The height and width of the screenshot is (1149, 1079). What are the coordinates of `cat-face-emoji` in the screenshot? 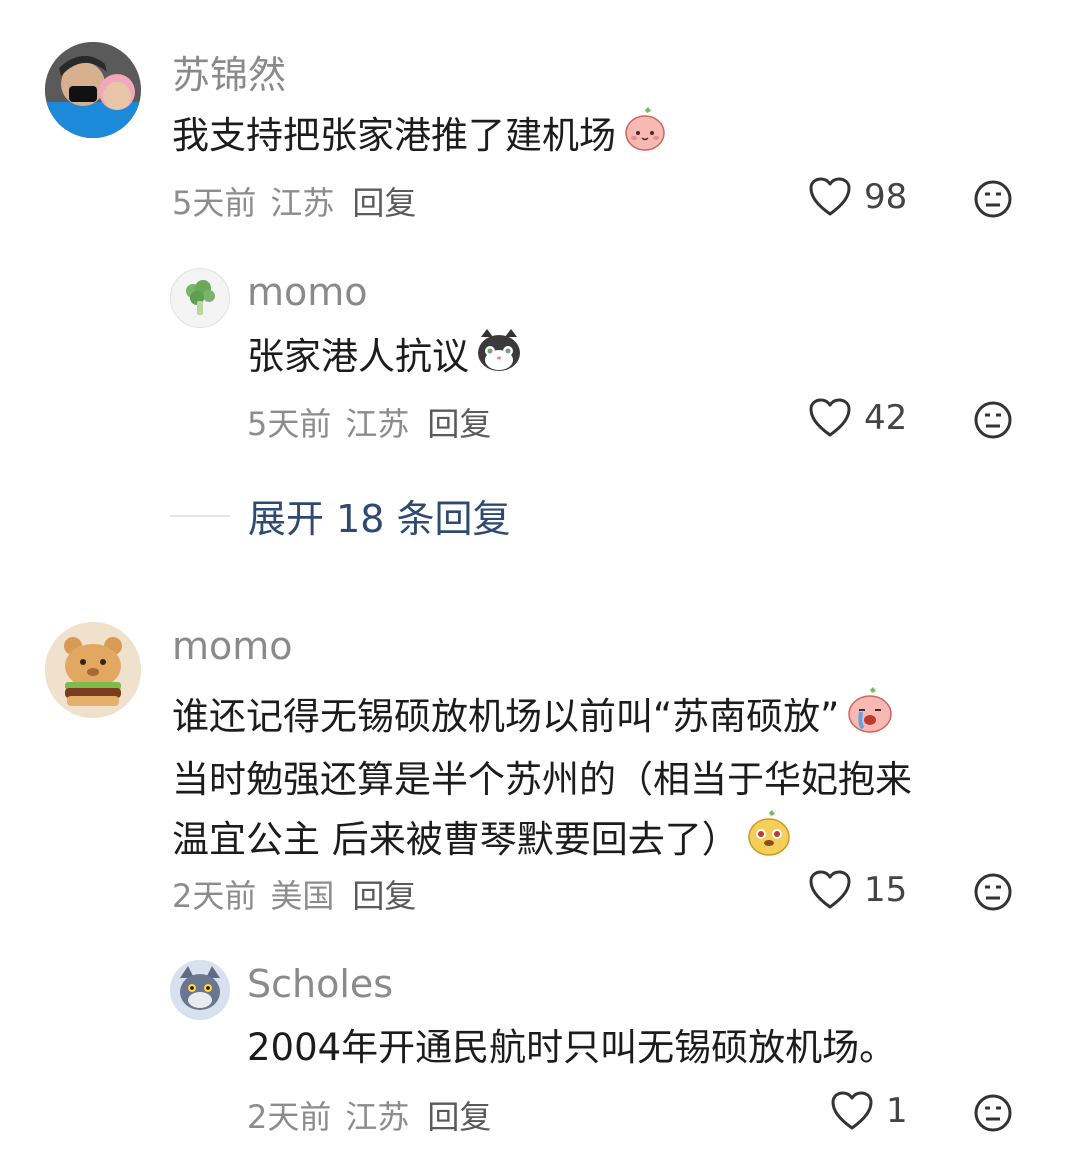 It's located at (499, 358).